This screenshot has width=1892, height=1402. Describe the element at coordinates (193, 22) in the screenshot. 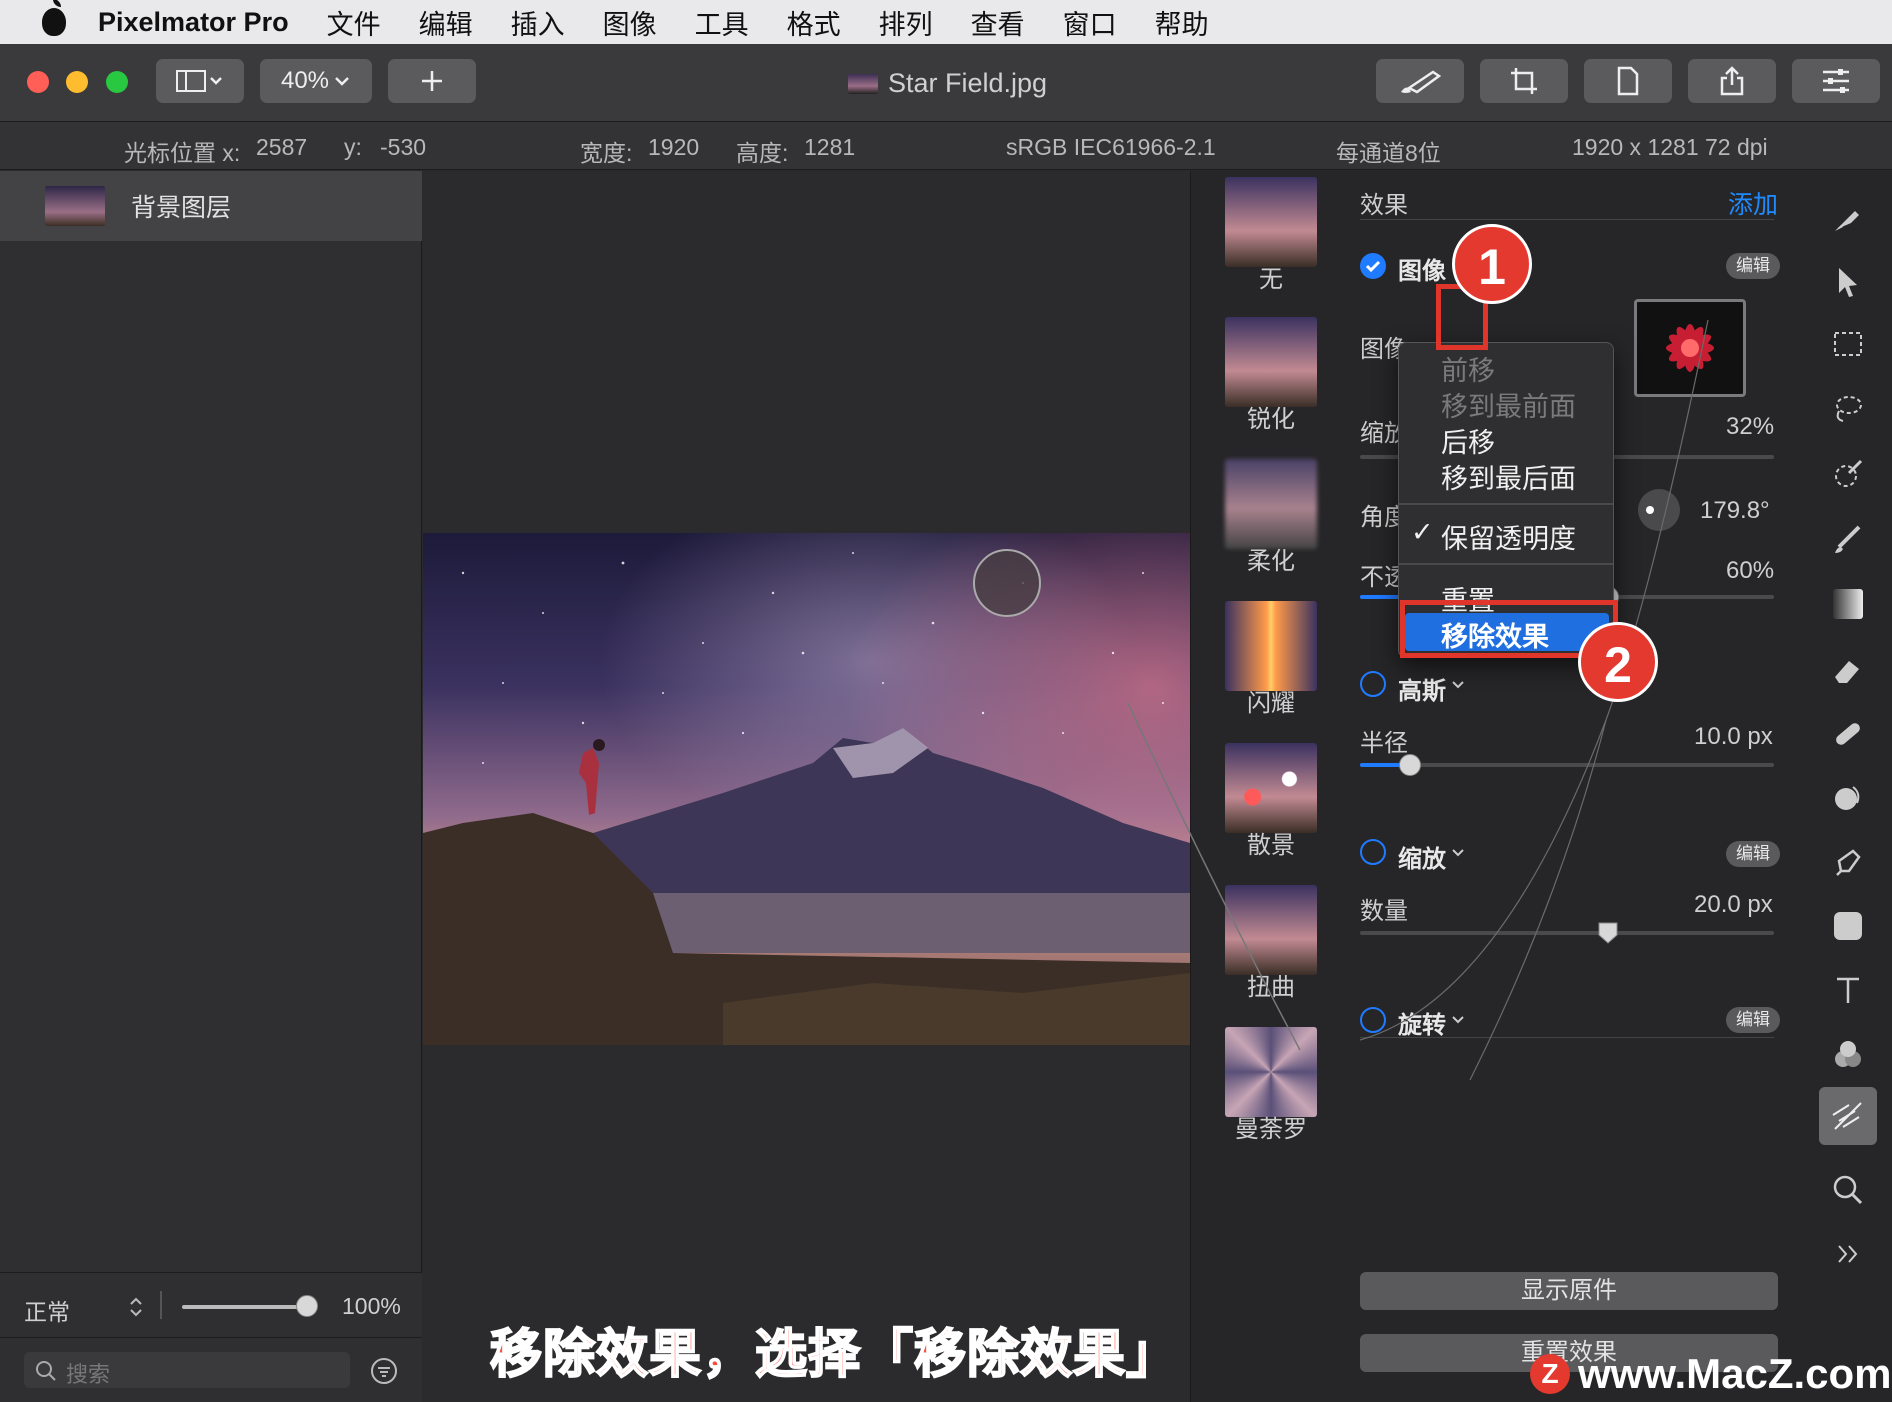

I see `app-menu: Pixelmator Pro` at that location.